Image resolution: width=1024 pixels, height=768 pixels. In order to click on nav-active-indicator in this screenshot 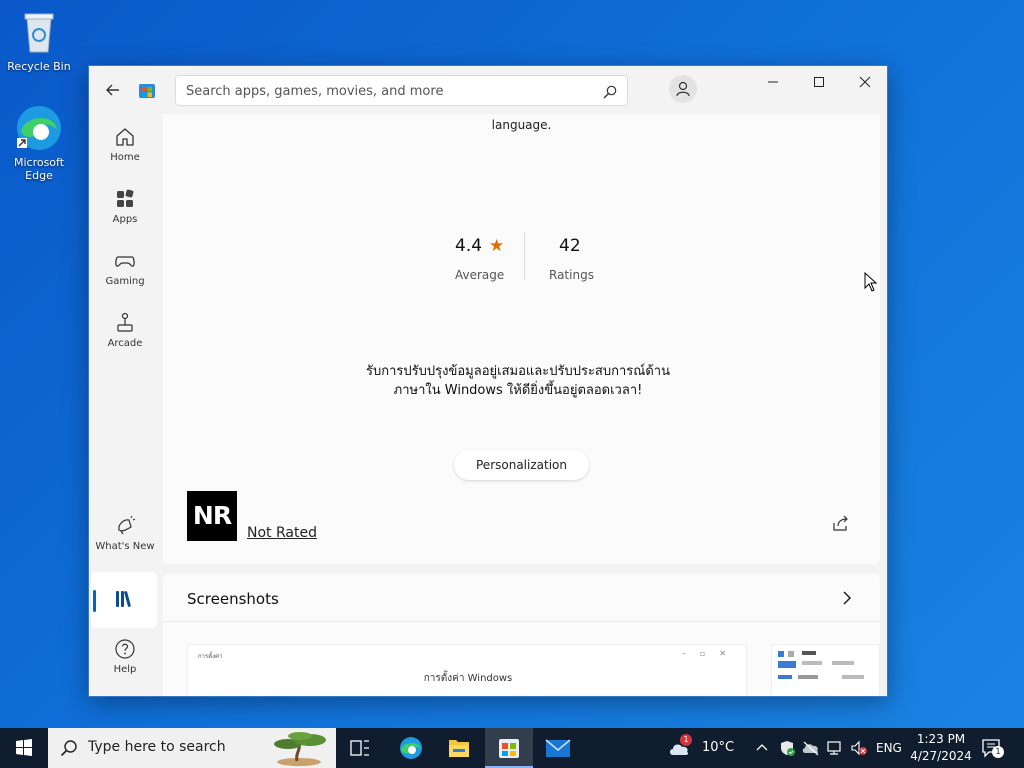, I will do `click(94, 601)`.